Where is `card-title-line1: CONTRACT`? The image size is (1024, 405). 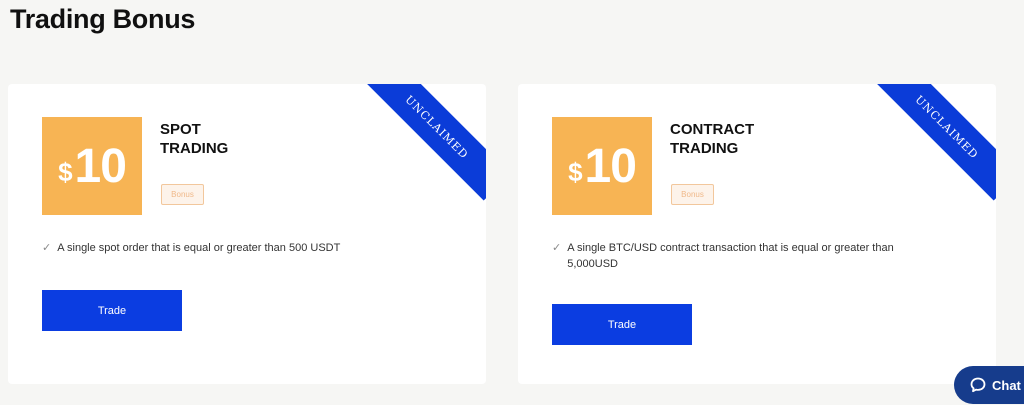 card-title-line1: CONTRACT is located at coordinates (712, 129).